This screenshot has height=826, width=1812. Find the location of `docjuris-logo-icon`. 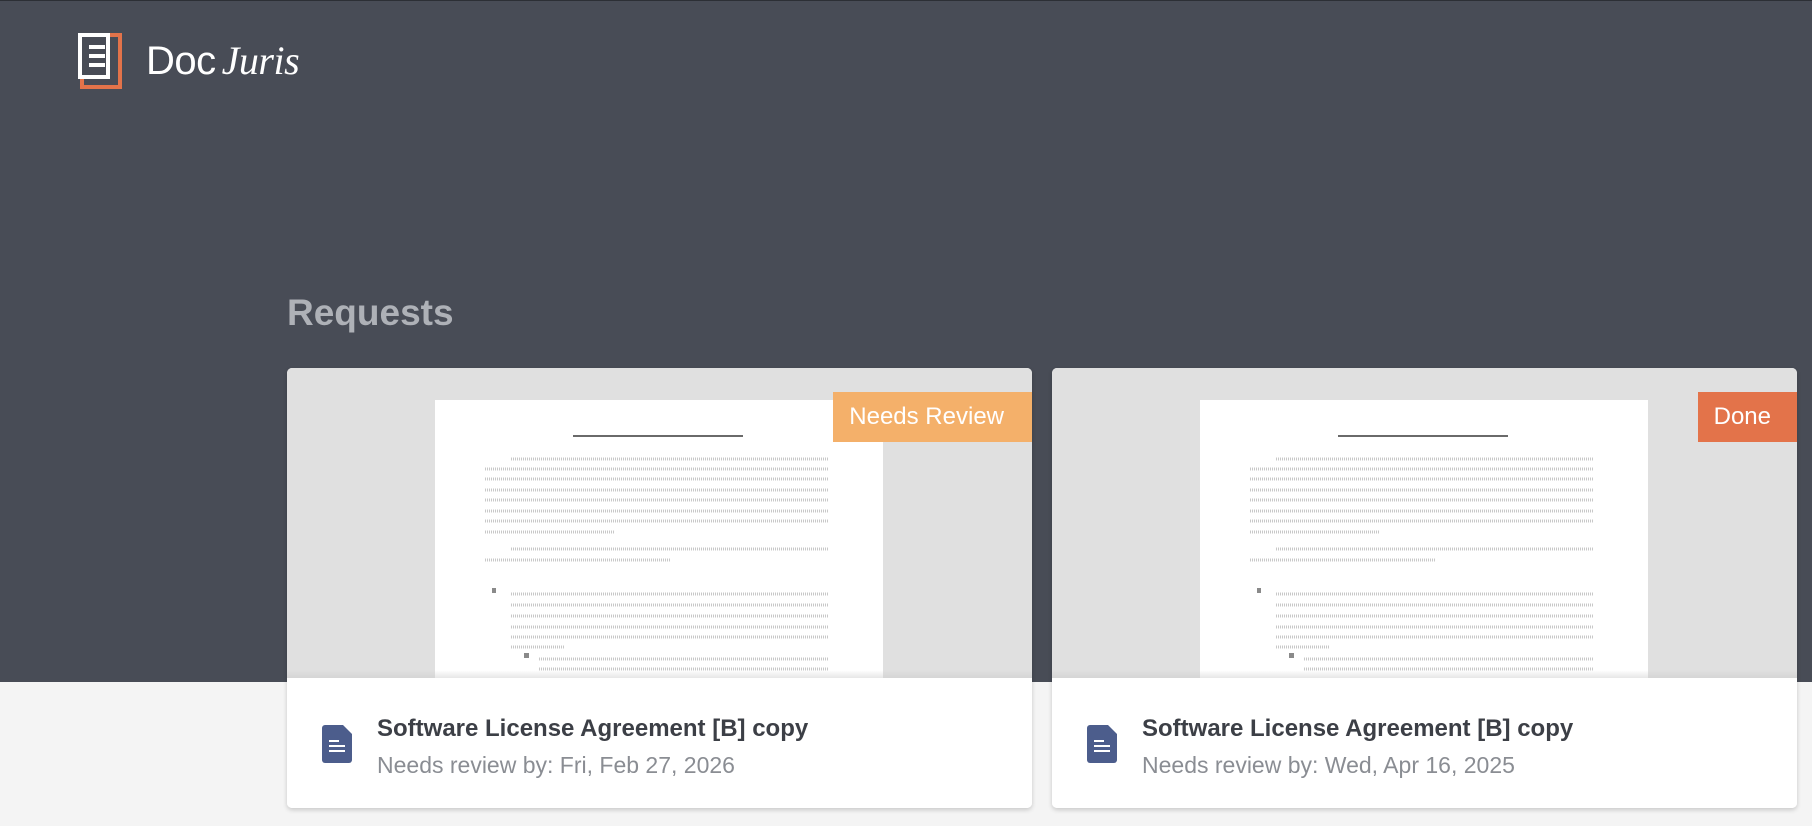

docjuris-logo-icon is located at coordinates (101, 61).